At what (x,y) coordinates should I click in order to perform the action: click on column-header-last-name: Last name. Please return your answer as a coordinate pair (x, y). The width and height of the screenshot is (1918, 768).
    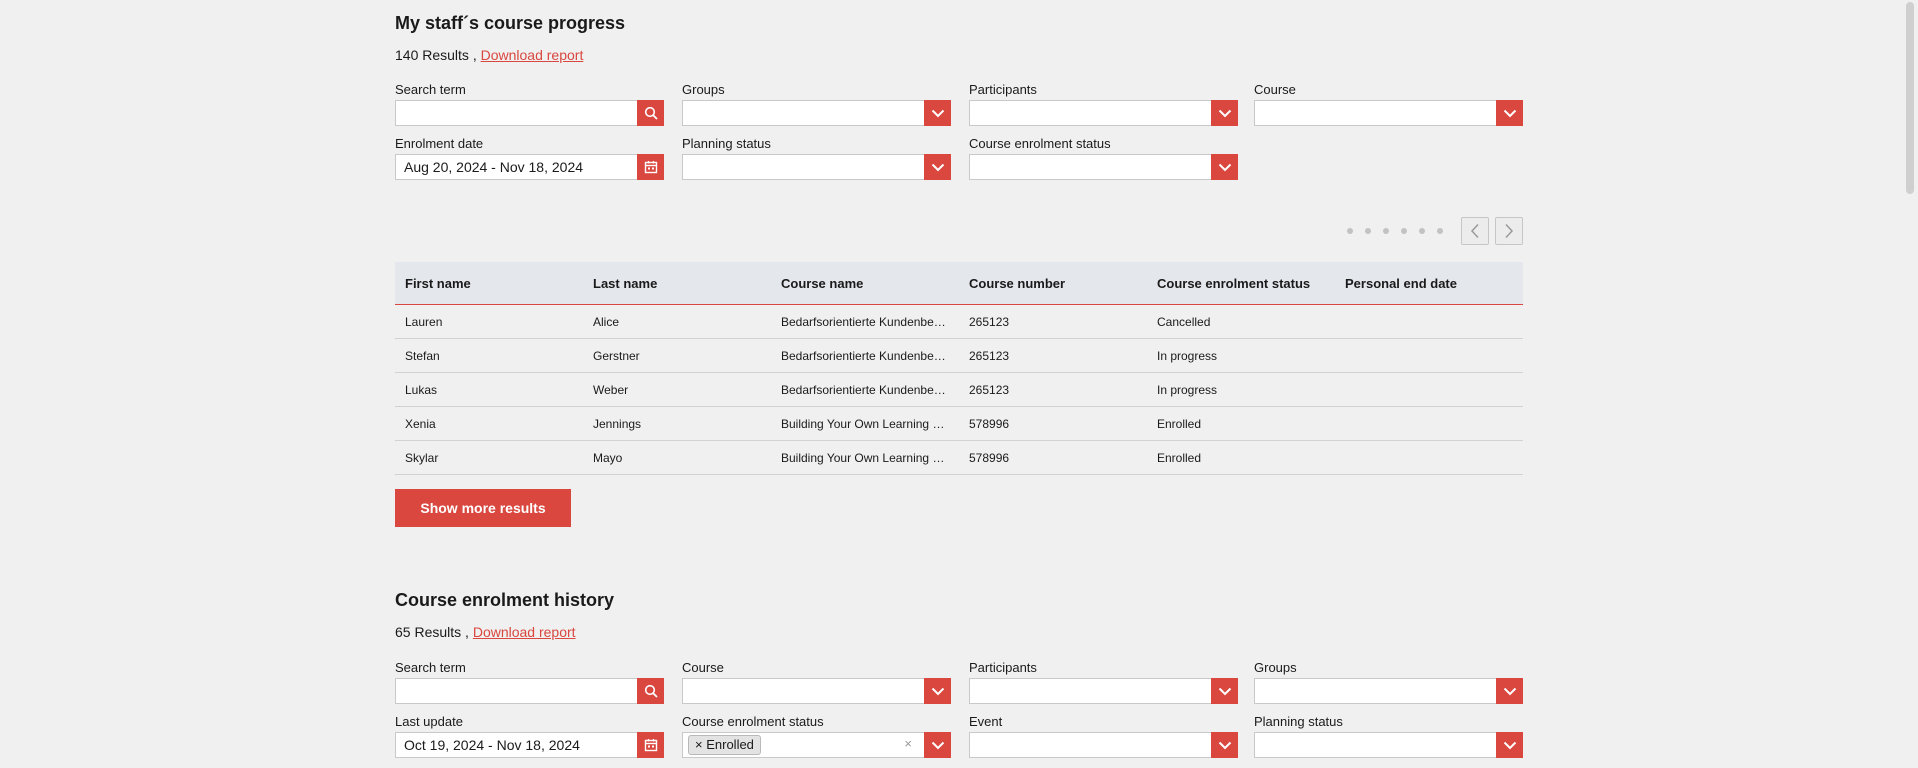
    Looking at the image, I should click on (677, 283).